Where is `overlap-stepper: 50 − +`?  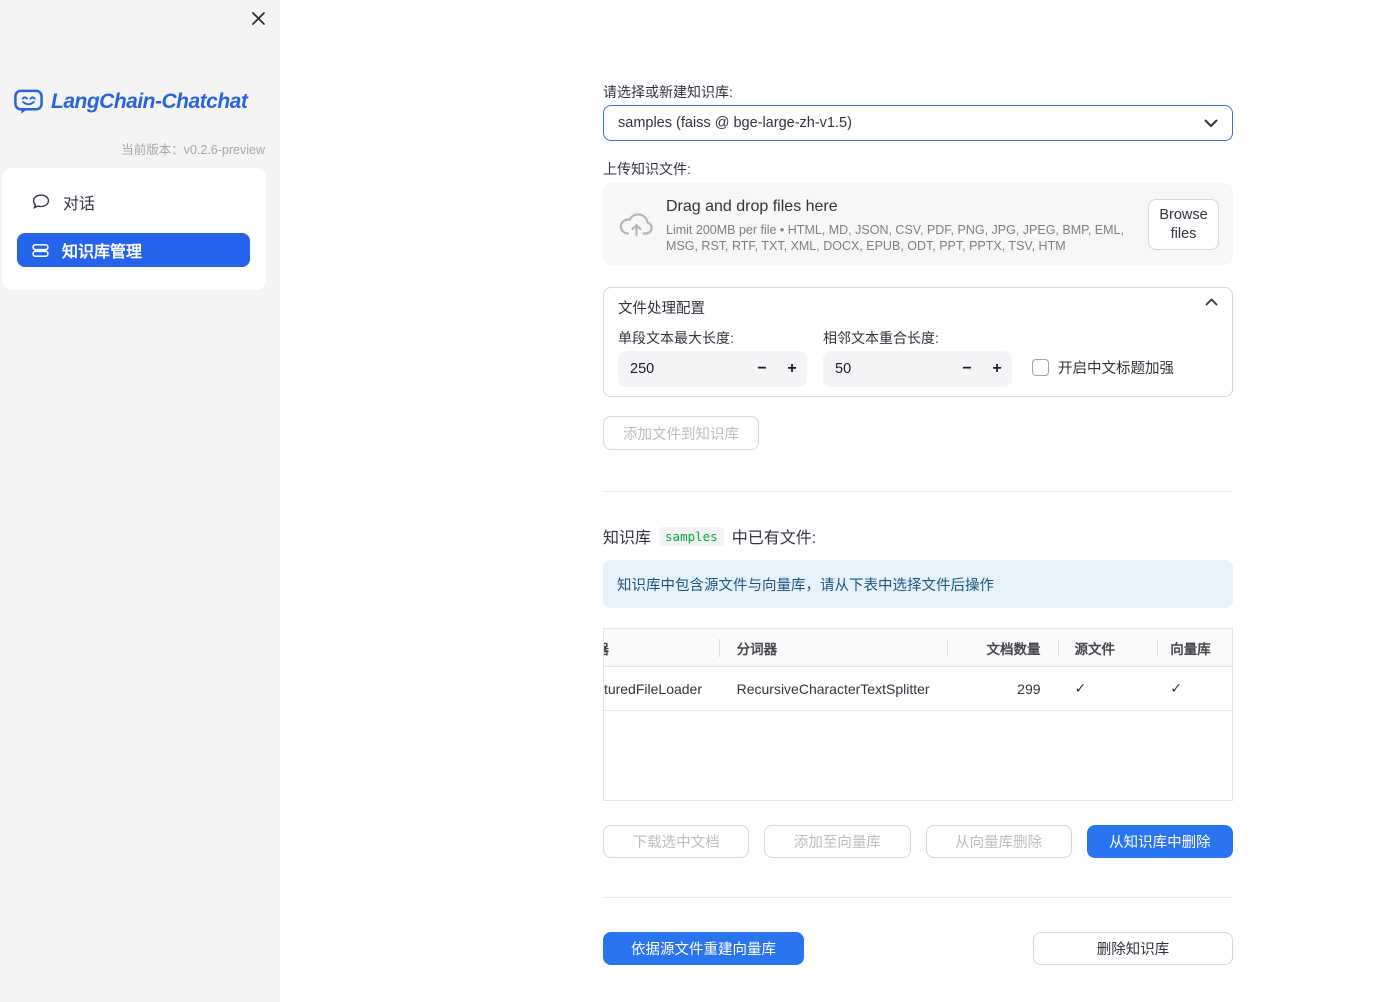 overlap-stepper: 50 − + is located at coordinates (917, 369).